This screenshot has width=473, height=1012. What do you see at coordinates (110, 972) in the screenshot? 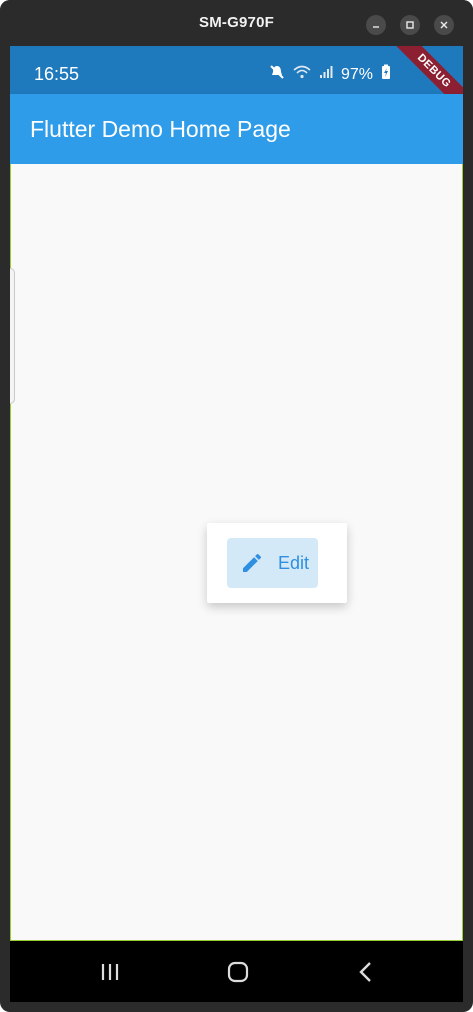
I see `recent-apps-icon` at bounding box center [110, 972].